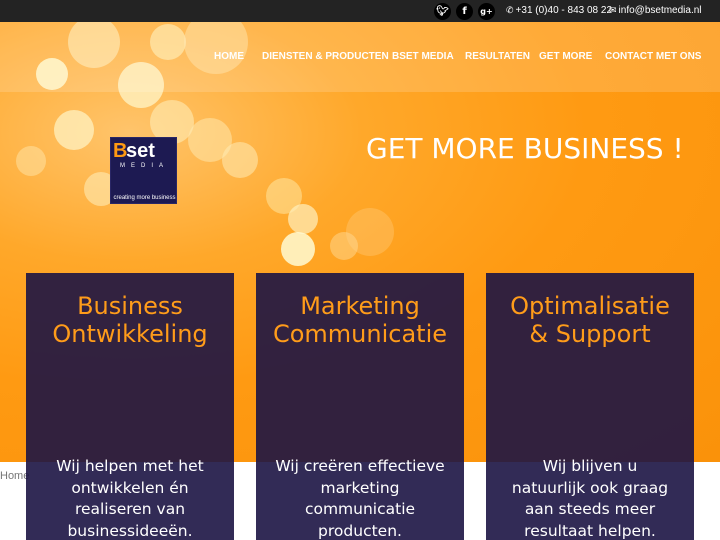 The image size is (720, 540). Describe the element at coordinates (143, 170) in the screenshot. I see `bset-media-logo: B set MEDIA creating more business` at that location.